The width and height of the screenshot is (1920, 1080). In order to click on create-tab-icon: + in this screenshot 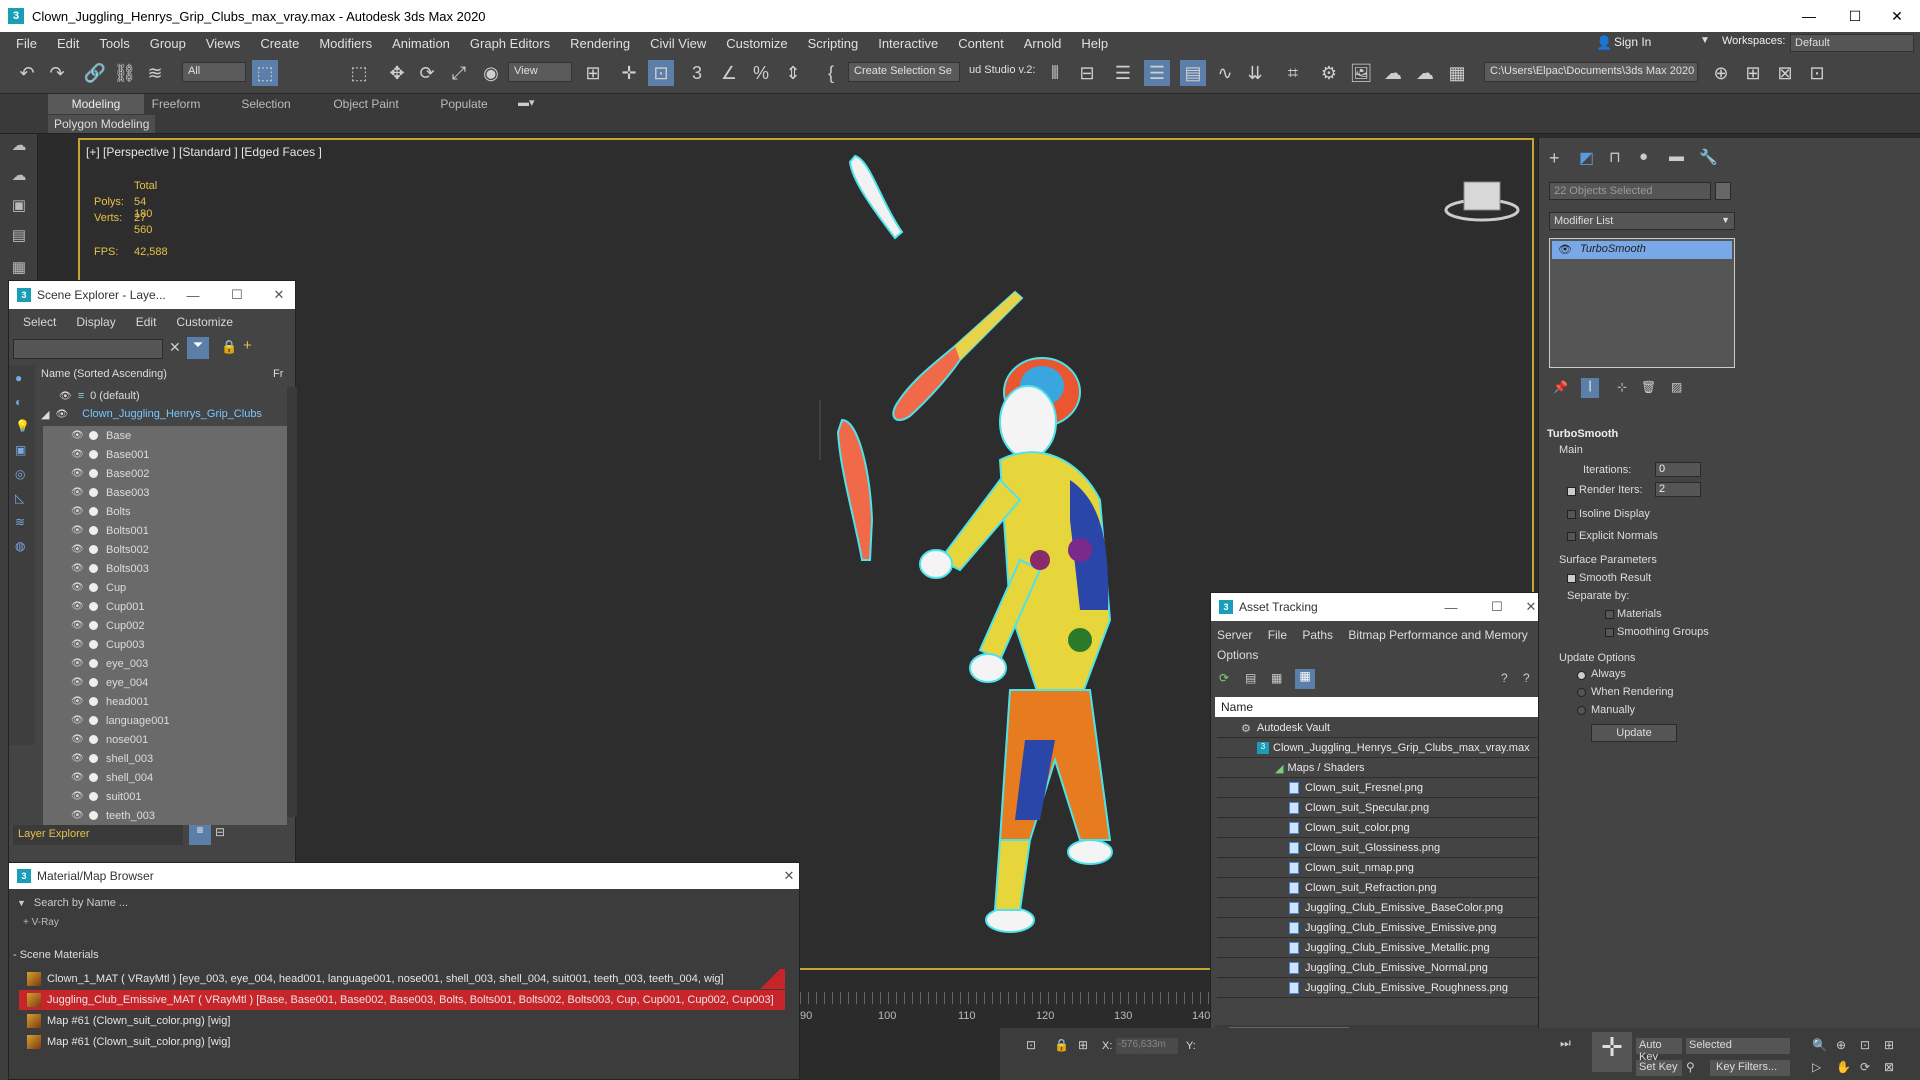, I will do `click(1554, 158)`.